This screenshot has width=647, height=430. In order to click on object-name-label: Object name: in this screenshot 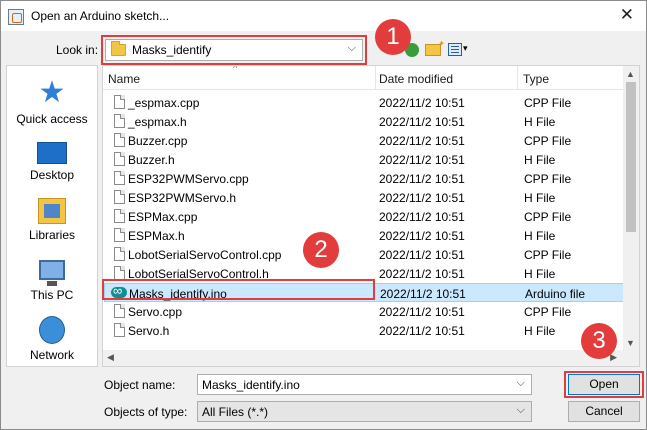, I will do `click(140, 385)`.